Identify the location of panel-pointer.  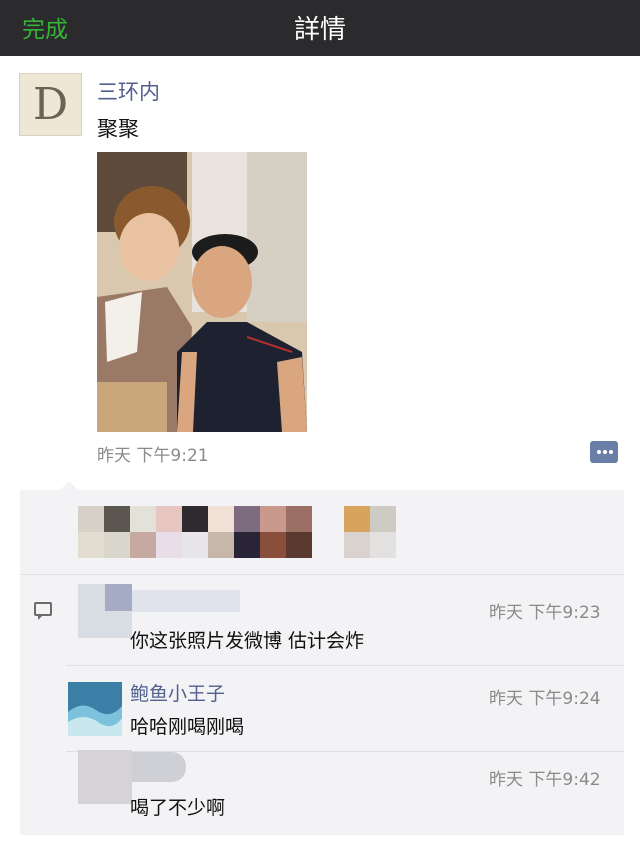
(69, 485).